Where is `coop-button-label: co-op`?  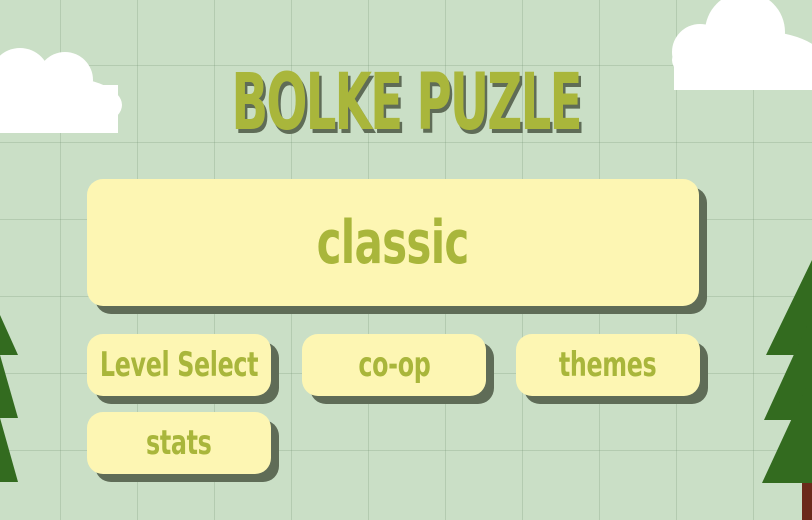 coop-button-label: co-op is located at coordinates (394, 365).